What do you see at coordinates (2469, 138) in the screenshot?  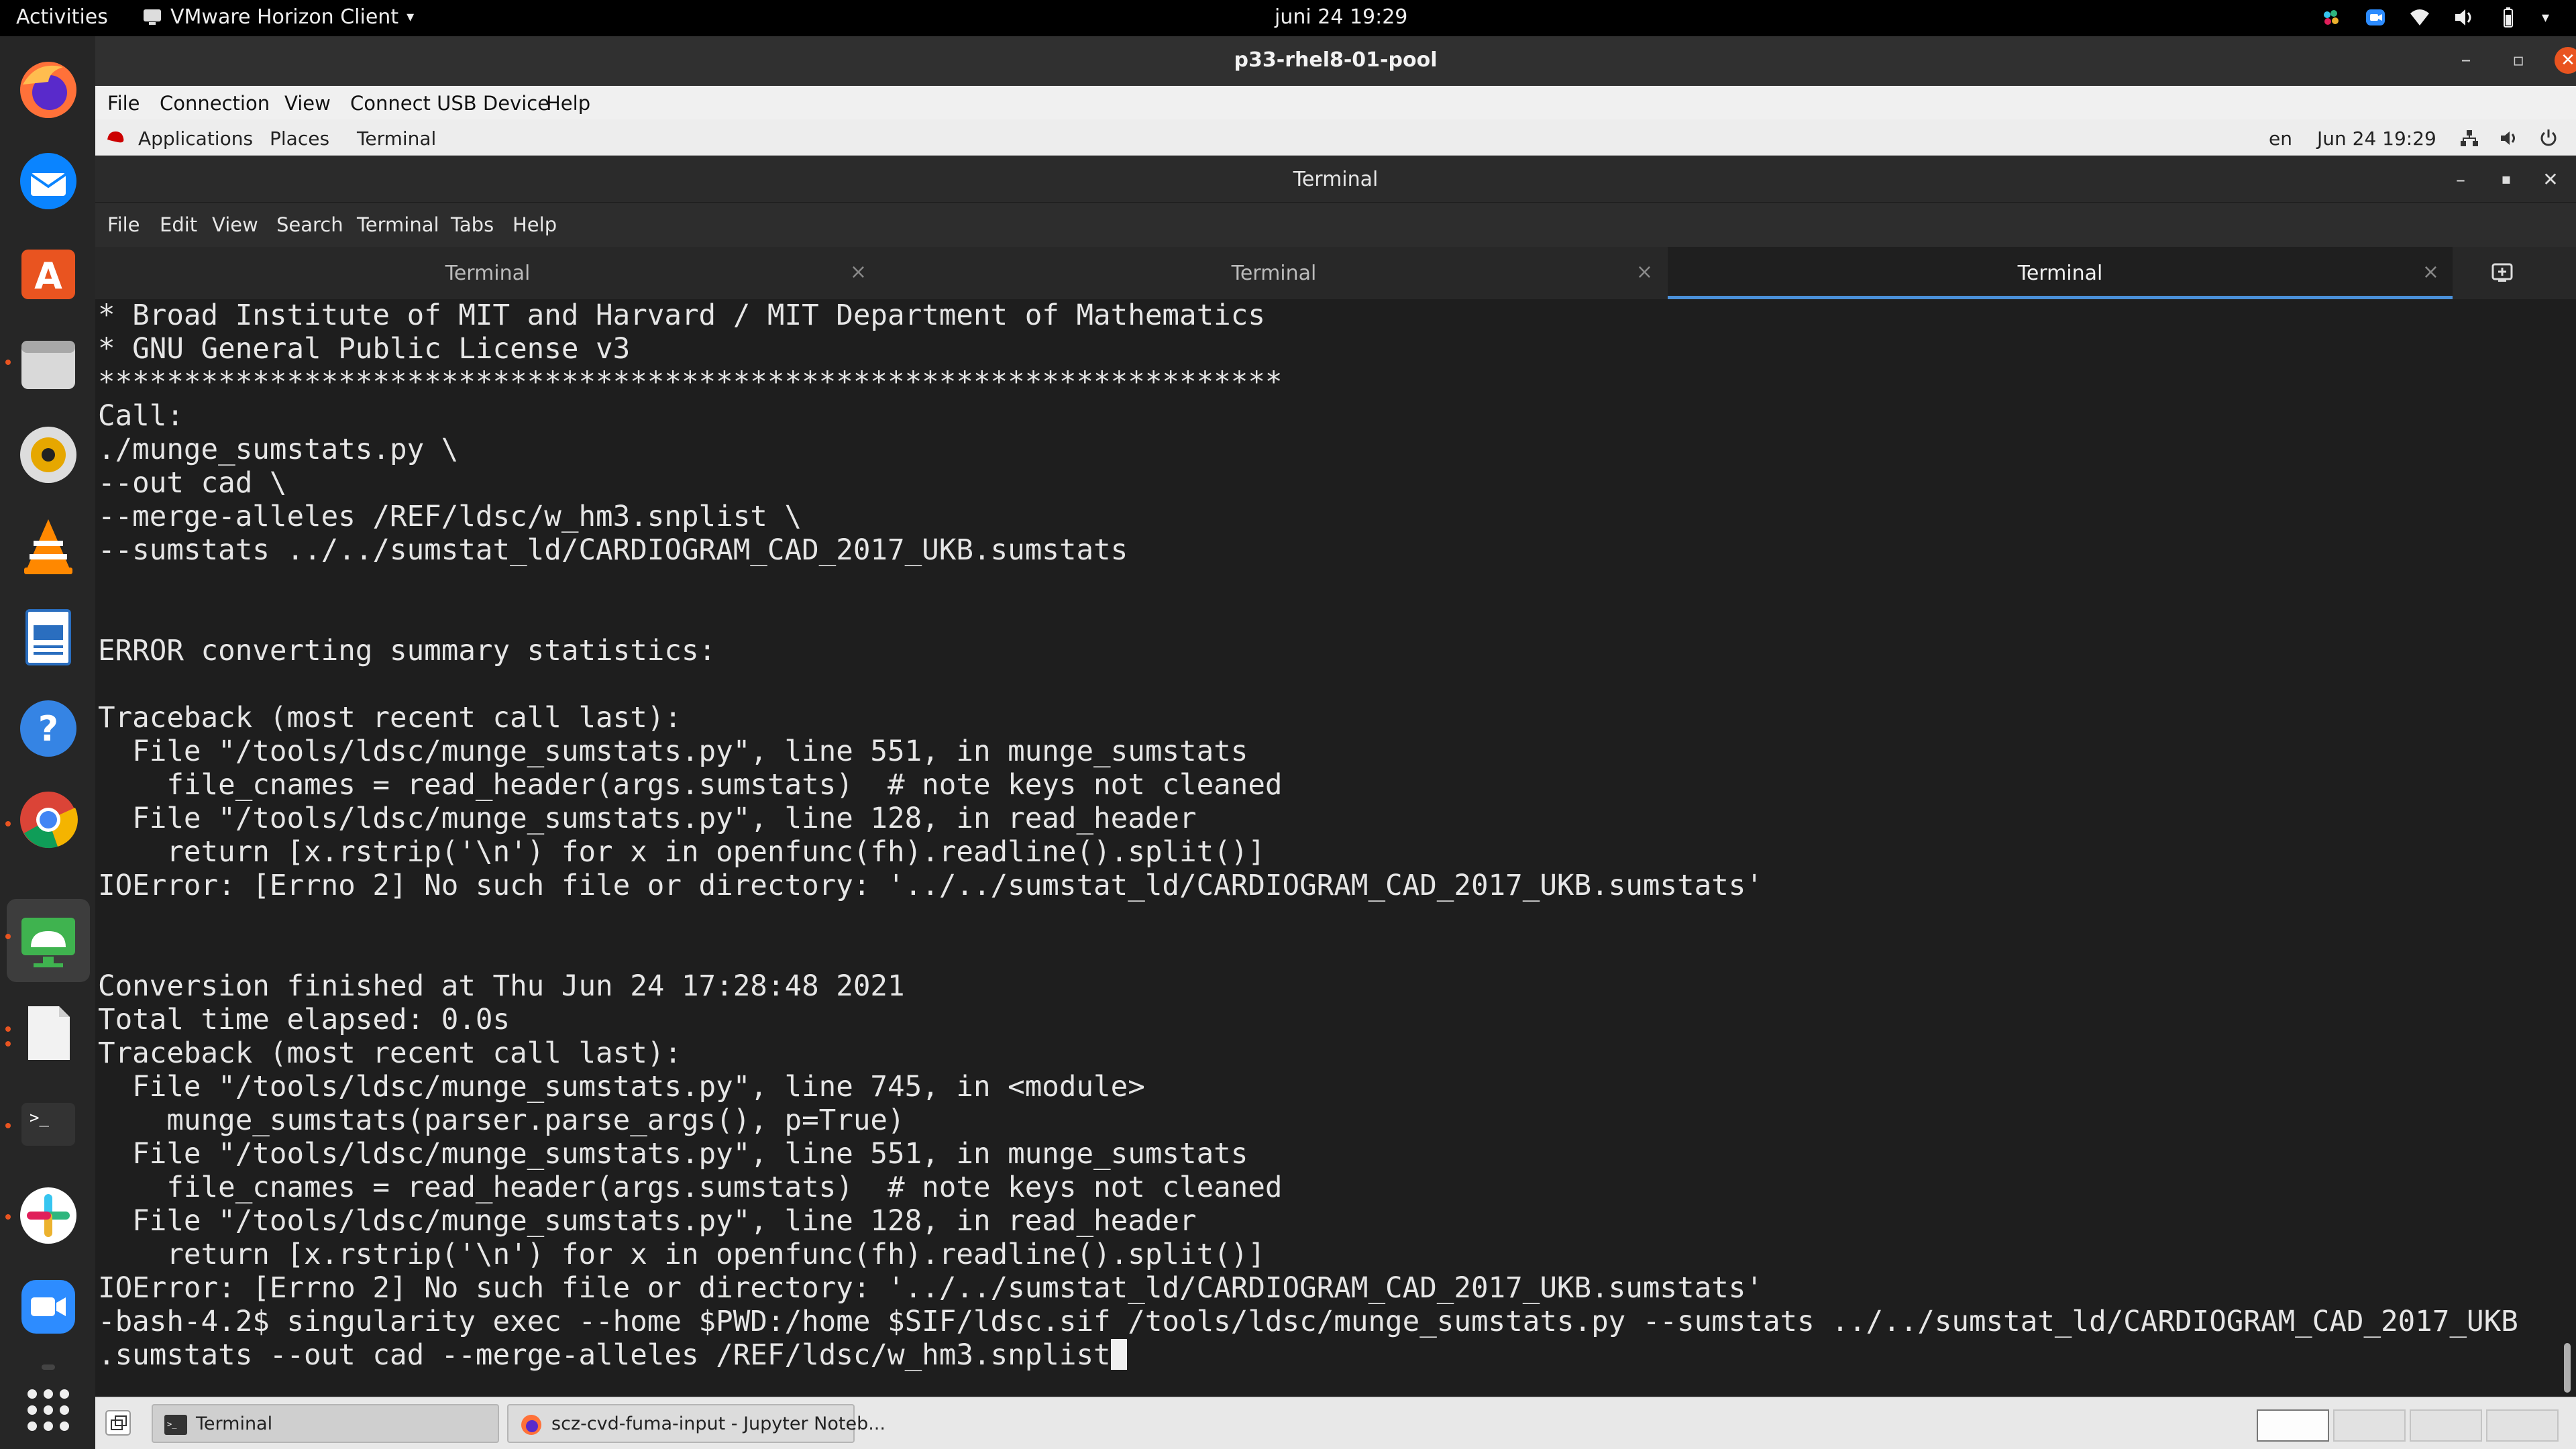 I see `network-icon` at bounding box center [2469, 138].